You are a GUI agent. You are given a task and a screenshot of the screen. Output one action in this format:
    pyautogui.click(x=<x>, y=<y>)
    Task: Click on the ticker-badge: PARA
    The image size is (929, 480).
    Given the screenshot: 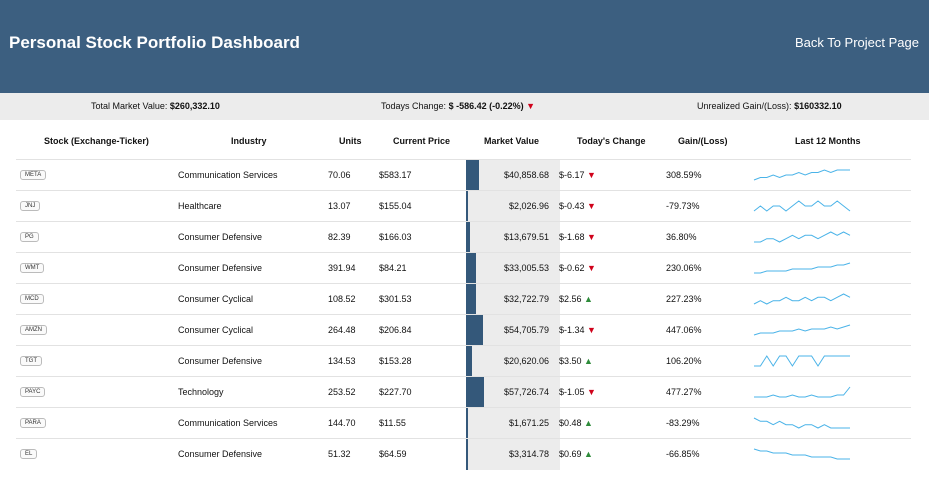 What is the action you would take?
    pyautogui.click(x=33, y=423)
    